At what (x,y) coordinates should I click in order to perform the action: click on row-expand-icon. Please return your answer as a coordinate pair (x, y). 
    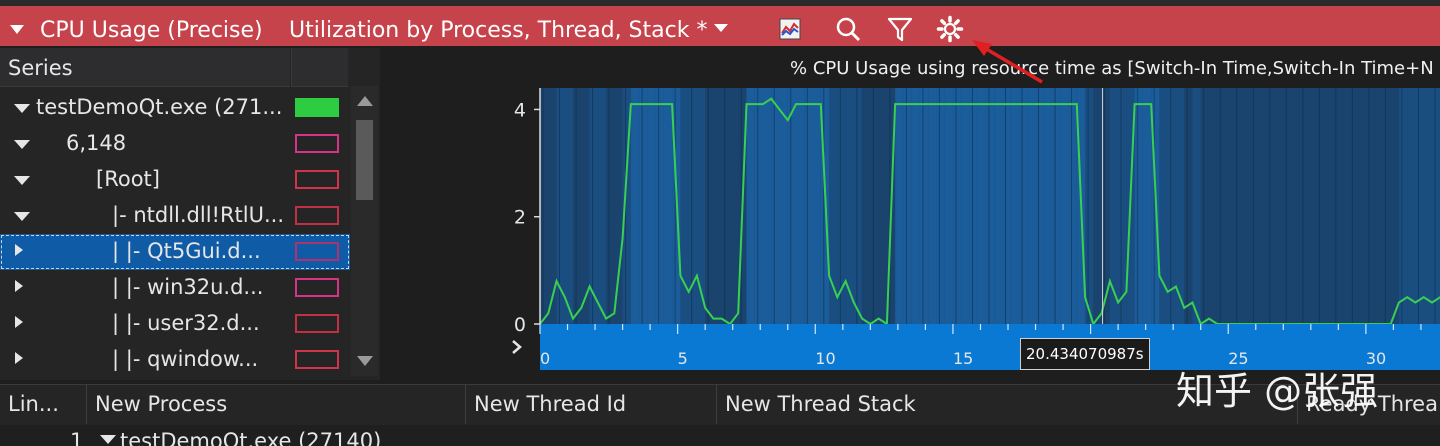
    Looking at the image, I should click on (108, 439).